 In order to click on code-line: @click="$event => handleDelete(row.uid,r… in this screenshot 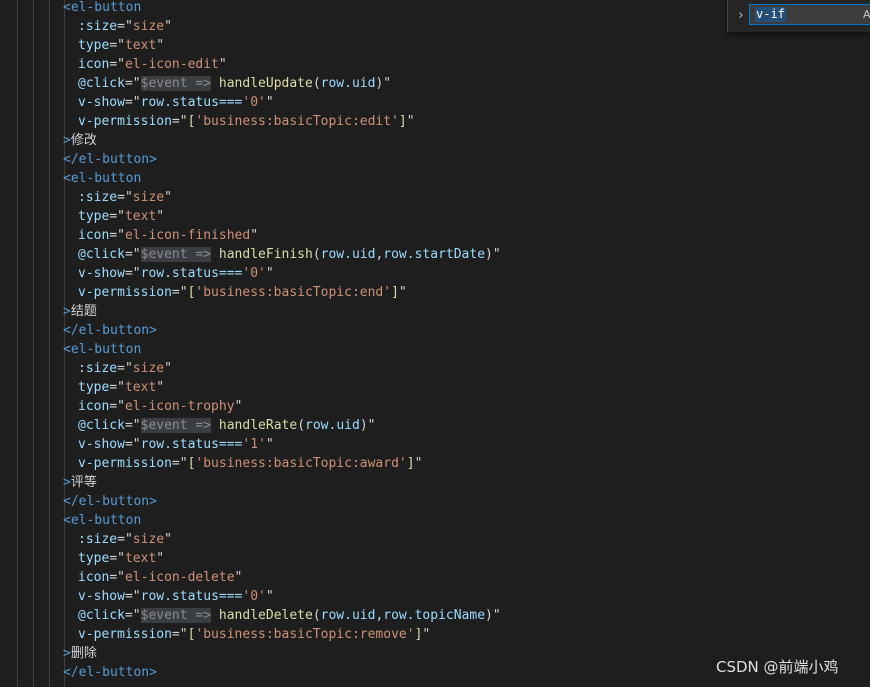, I will do `click(289, 615)`.